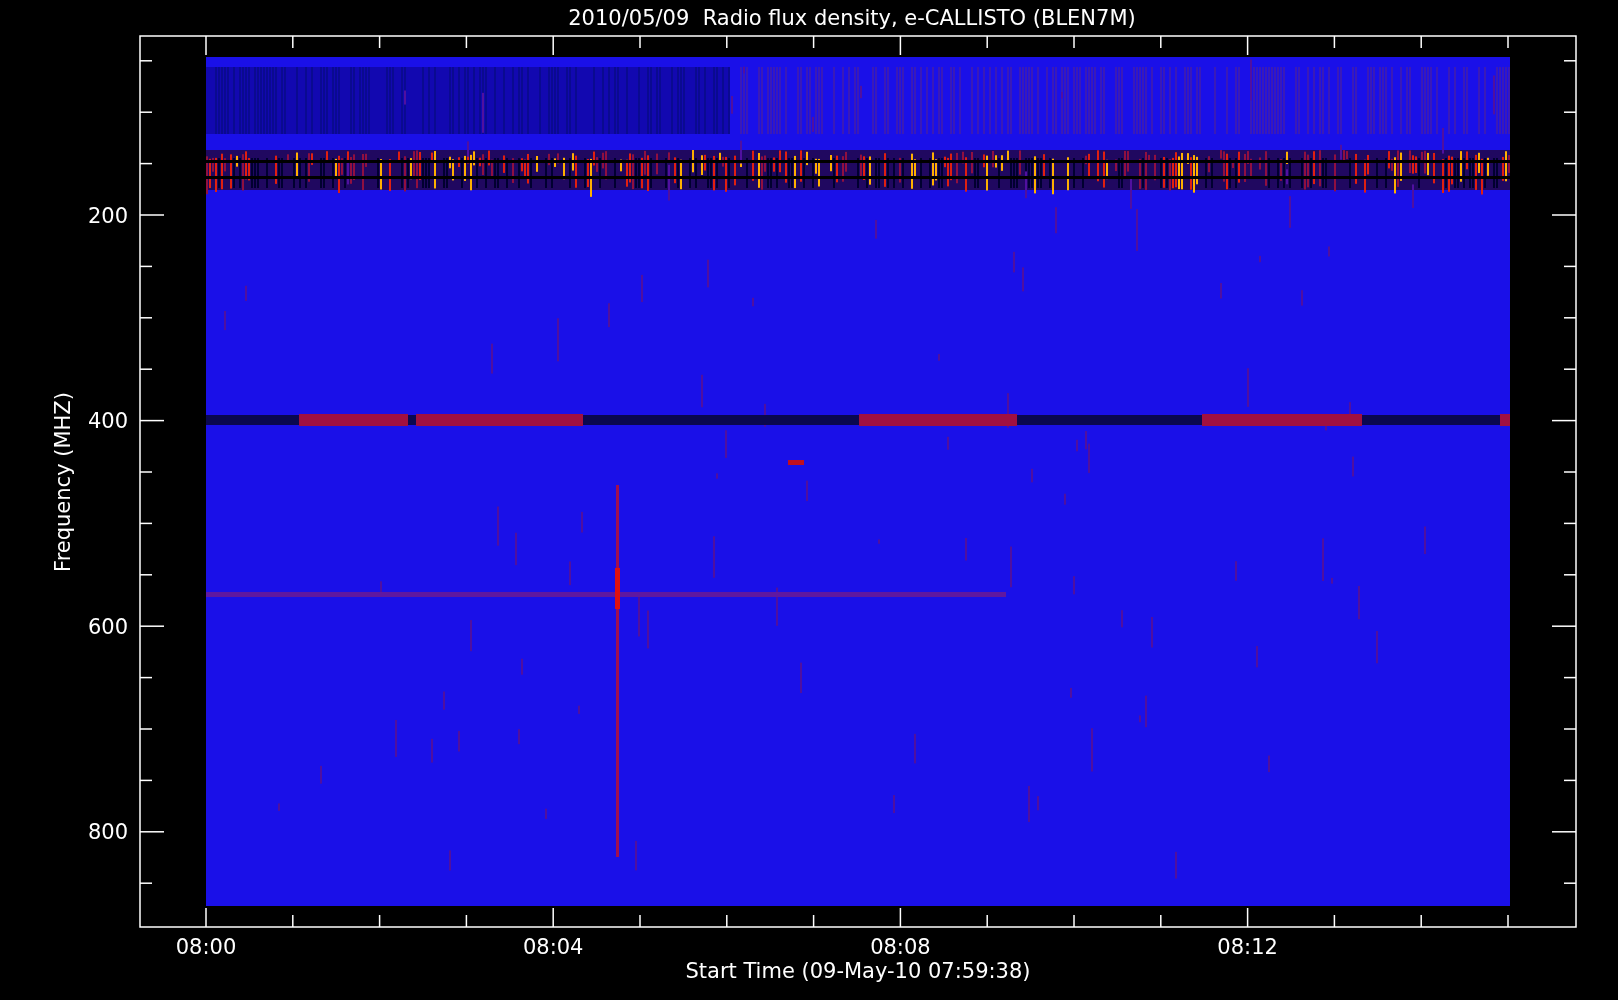 The height and width of the screenshot is (1000, 1618). What do you see at coordinates (107, 831) in the screenshot?
I see `y-tick-label: 800` at bounding box center [107, 831].